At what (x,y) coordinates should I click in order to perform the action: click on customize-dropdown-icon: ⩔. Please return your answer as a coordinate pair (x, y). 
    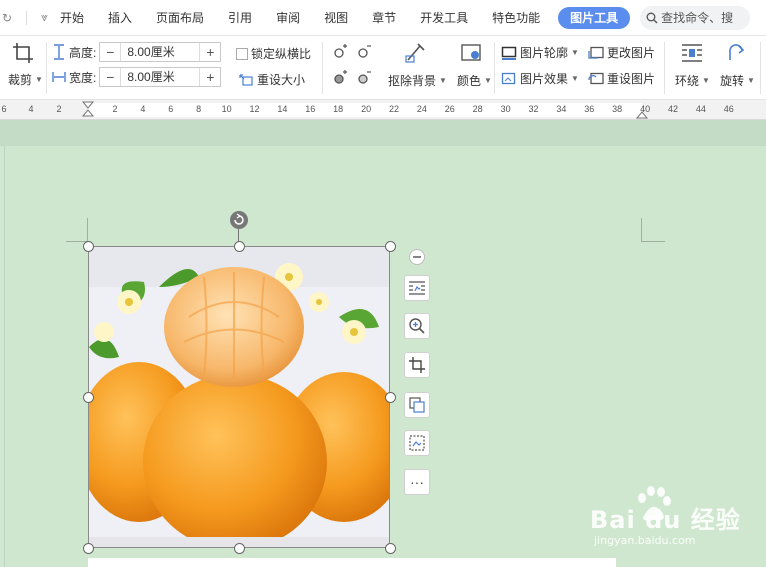
    Looking at the image, I should click on (44, 17).